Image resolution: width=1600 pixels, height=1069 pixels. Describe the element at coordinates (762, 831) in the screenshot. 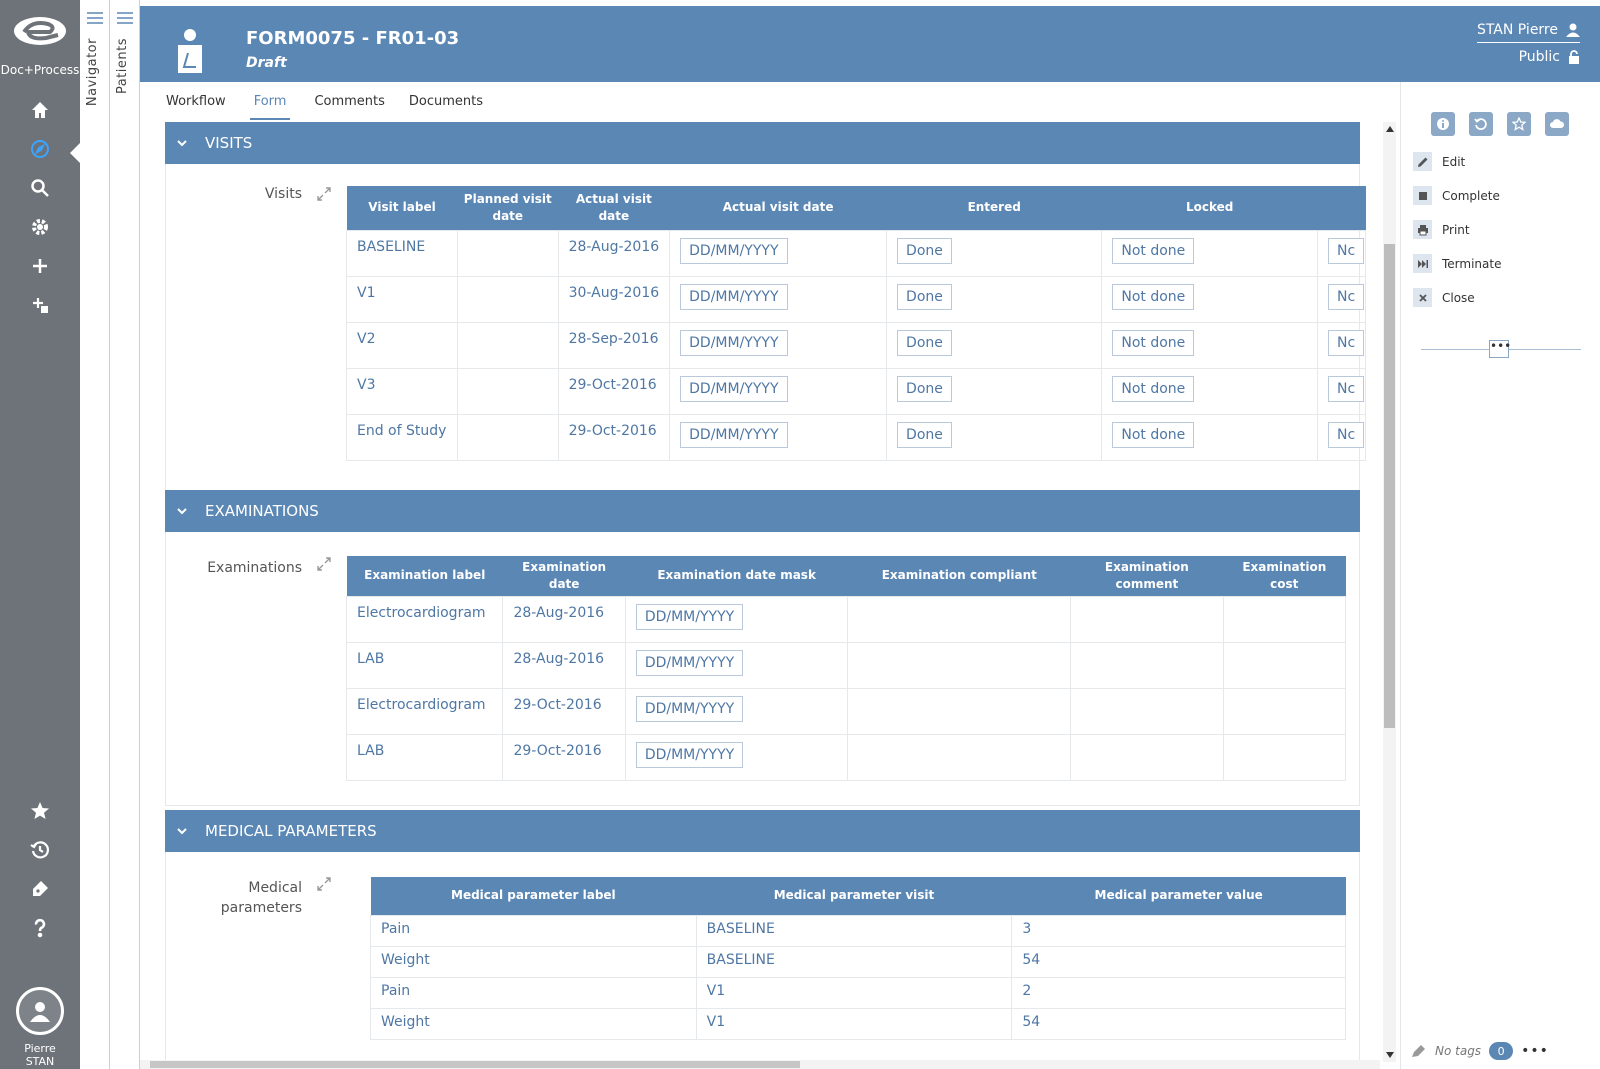

I see `section-medical-header: MEDICAL PARAMETERS` at that location.